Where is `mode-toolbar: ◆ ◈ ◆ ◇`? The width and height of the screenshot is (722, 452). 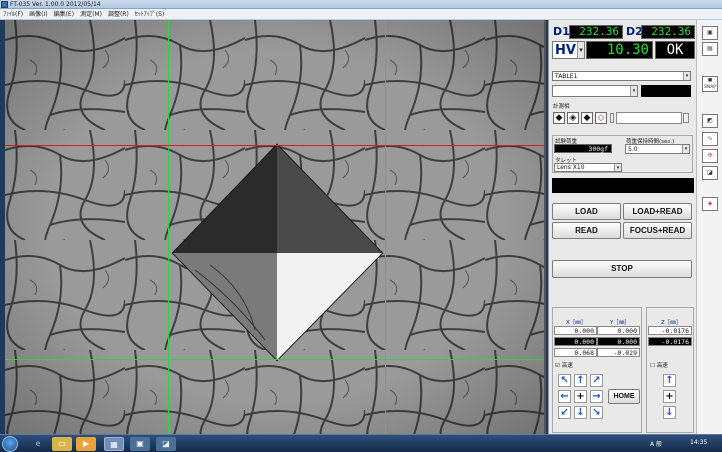 mode-toolbar: ◆ ◈ ◆ ◇ is located at coordinates (622, 118).